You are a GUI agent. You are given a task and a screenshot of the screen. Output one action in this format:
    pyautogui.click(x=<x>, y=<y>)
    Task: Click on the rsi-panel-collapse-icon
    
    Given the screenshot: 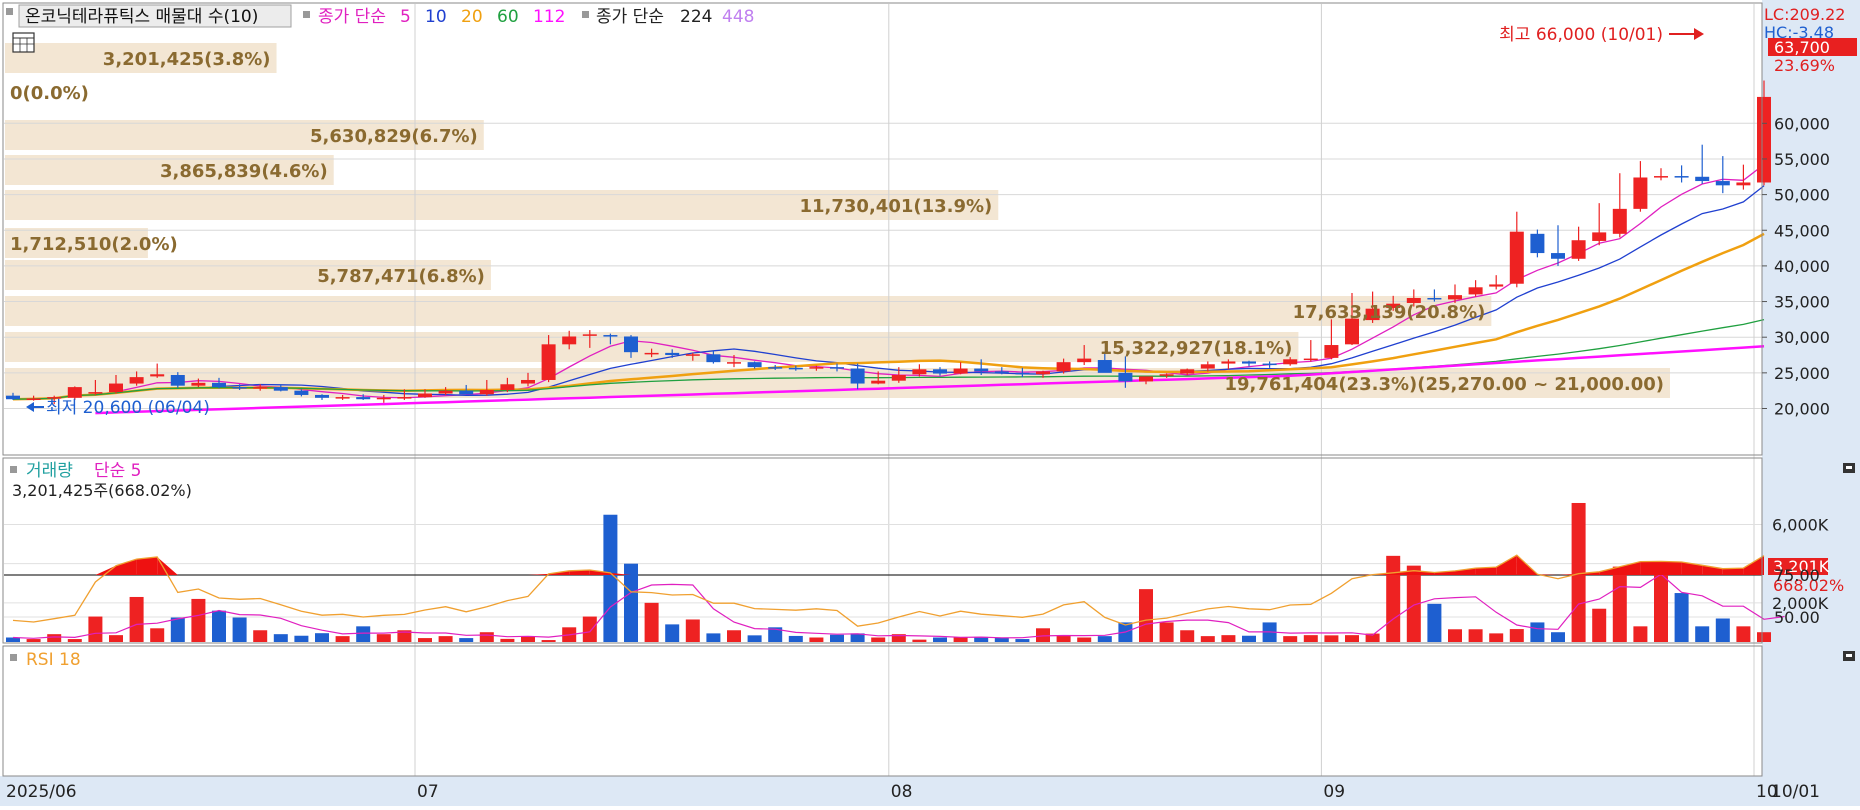 What is the action you would take?
    pyautogui.click(x=1849, y=656)
    